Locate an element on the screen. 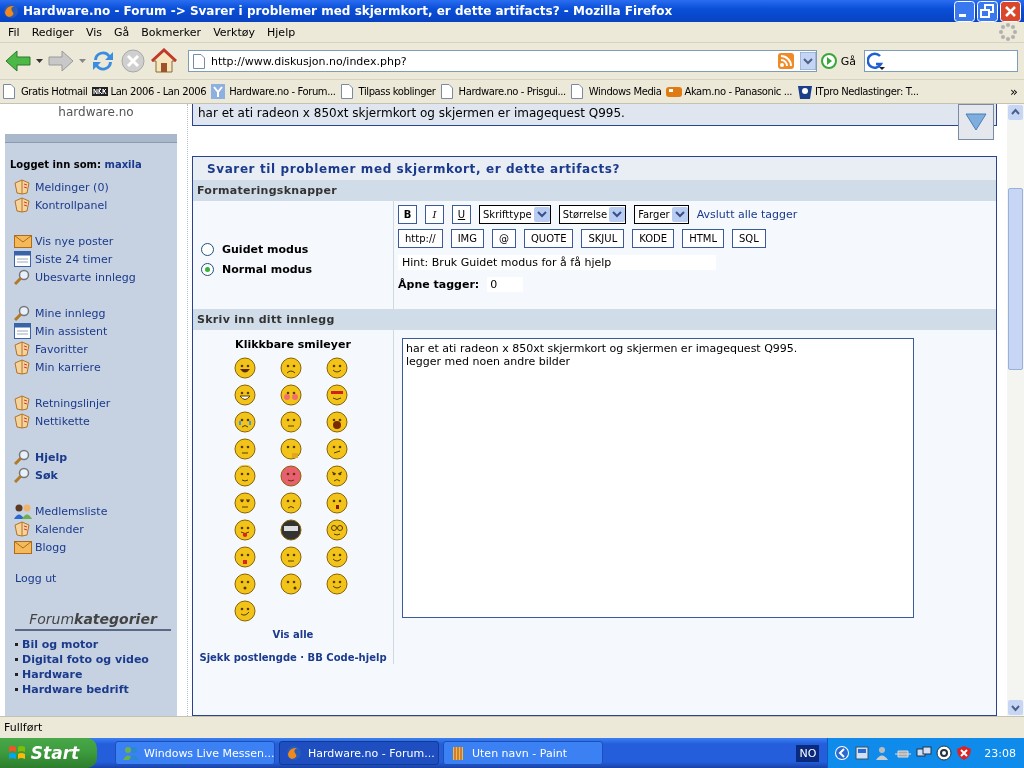  shield-icon is located at coordinates (964, 753).